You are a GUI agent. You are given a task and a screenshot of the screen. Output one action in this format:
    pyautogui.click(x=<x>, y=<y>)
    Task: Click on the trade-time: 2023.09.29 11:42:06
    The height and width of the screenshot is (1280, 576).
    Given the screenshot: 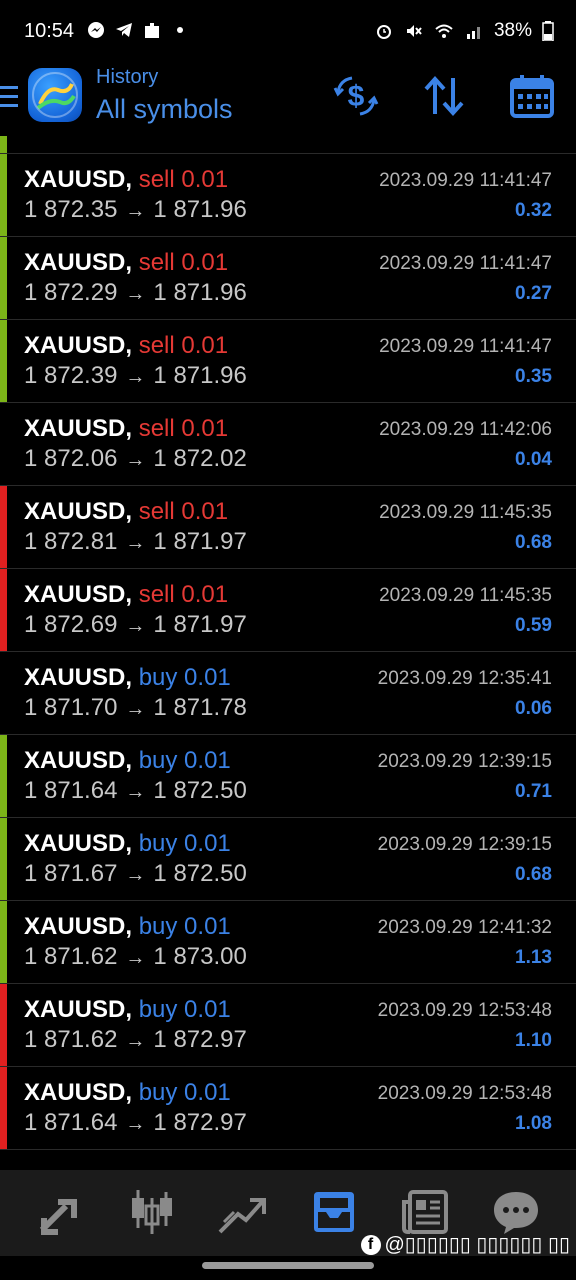 What is the action you would take?
    pyautogui.click(x=465, y=429)
    